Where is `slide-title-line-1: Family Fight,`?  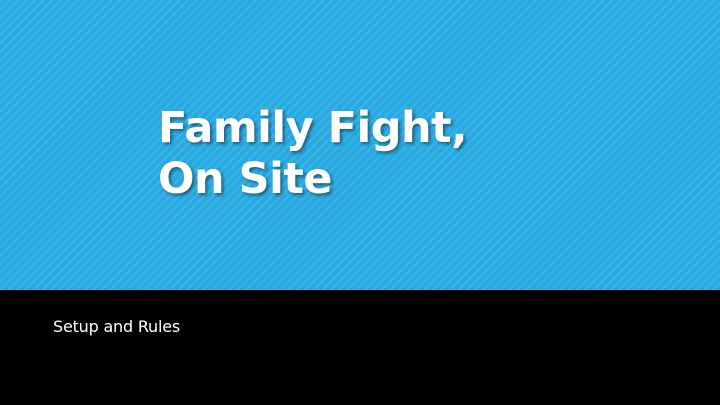 slide-title-line-1: Family Fight, is located at coordinates (313, 128).